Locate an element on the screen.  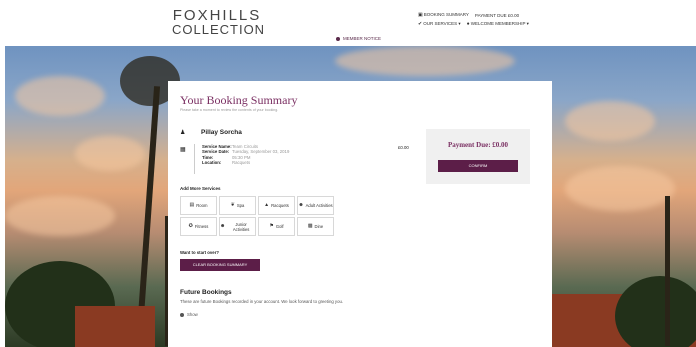
dumbbell-icon: ✪ is located at coordinates (190, 226).